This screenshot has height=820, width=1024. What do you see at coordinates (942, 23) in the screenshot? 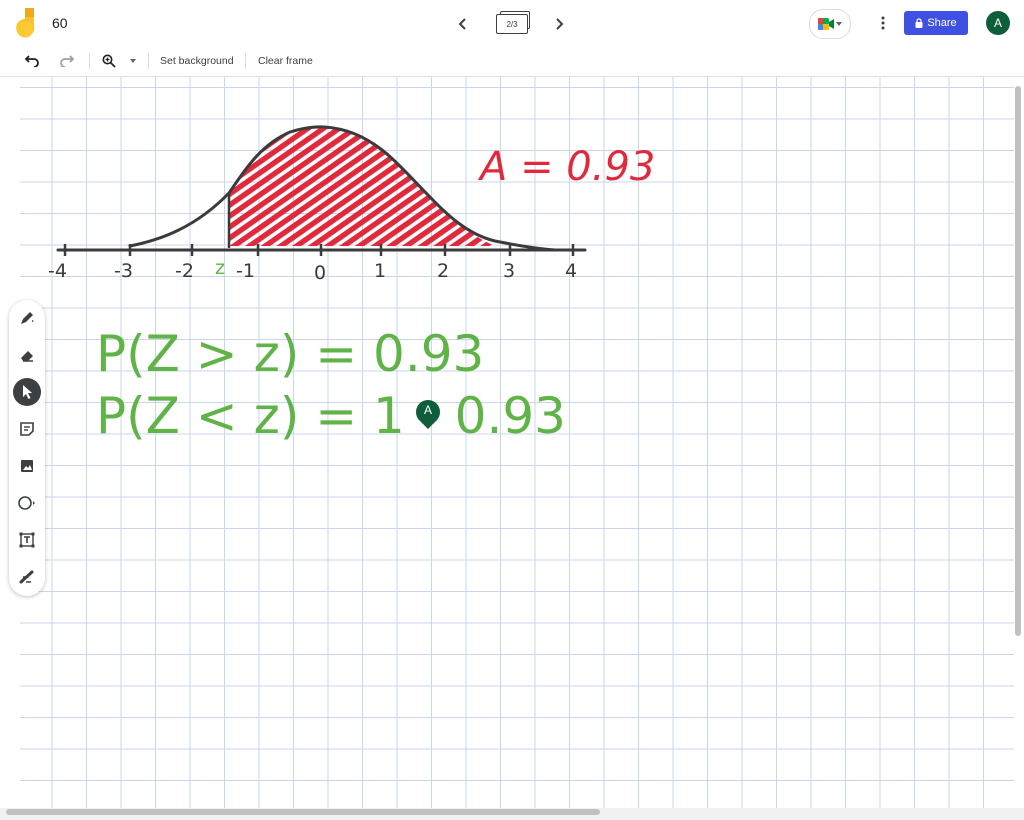
I see `share-label: Share` at bounding box center [942, 23].